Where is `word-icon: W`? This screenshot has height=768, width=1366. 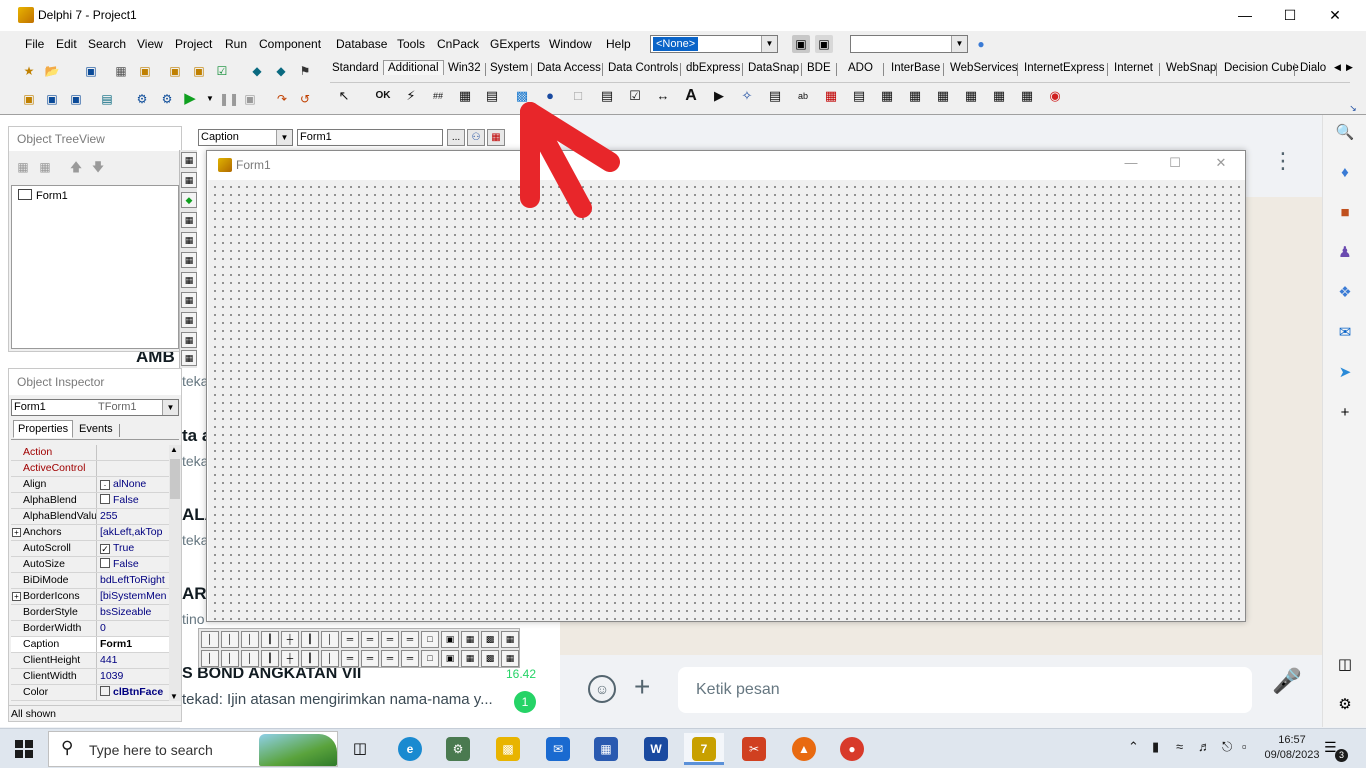 word-icon: W is located at coordinates (656, 749).